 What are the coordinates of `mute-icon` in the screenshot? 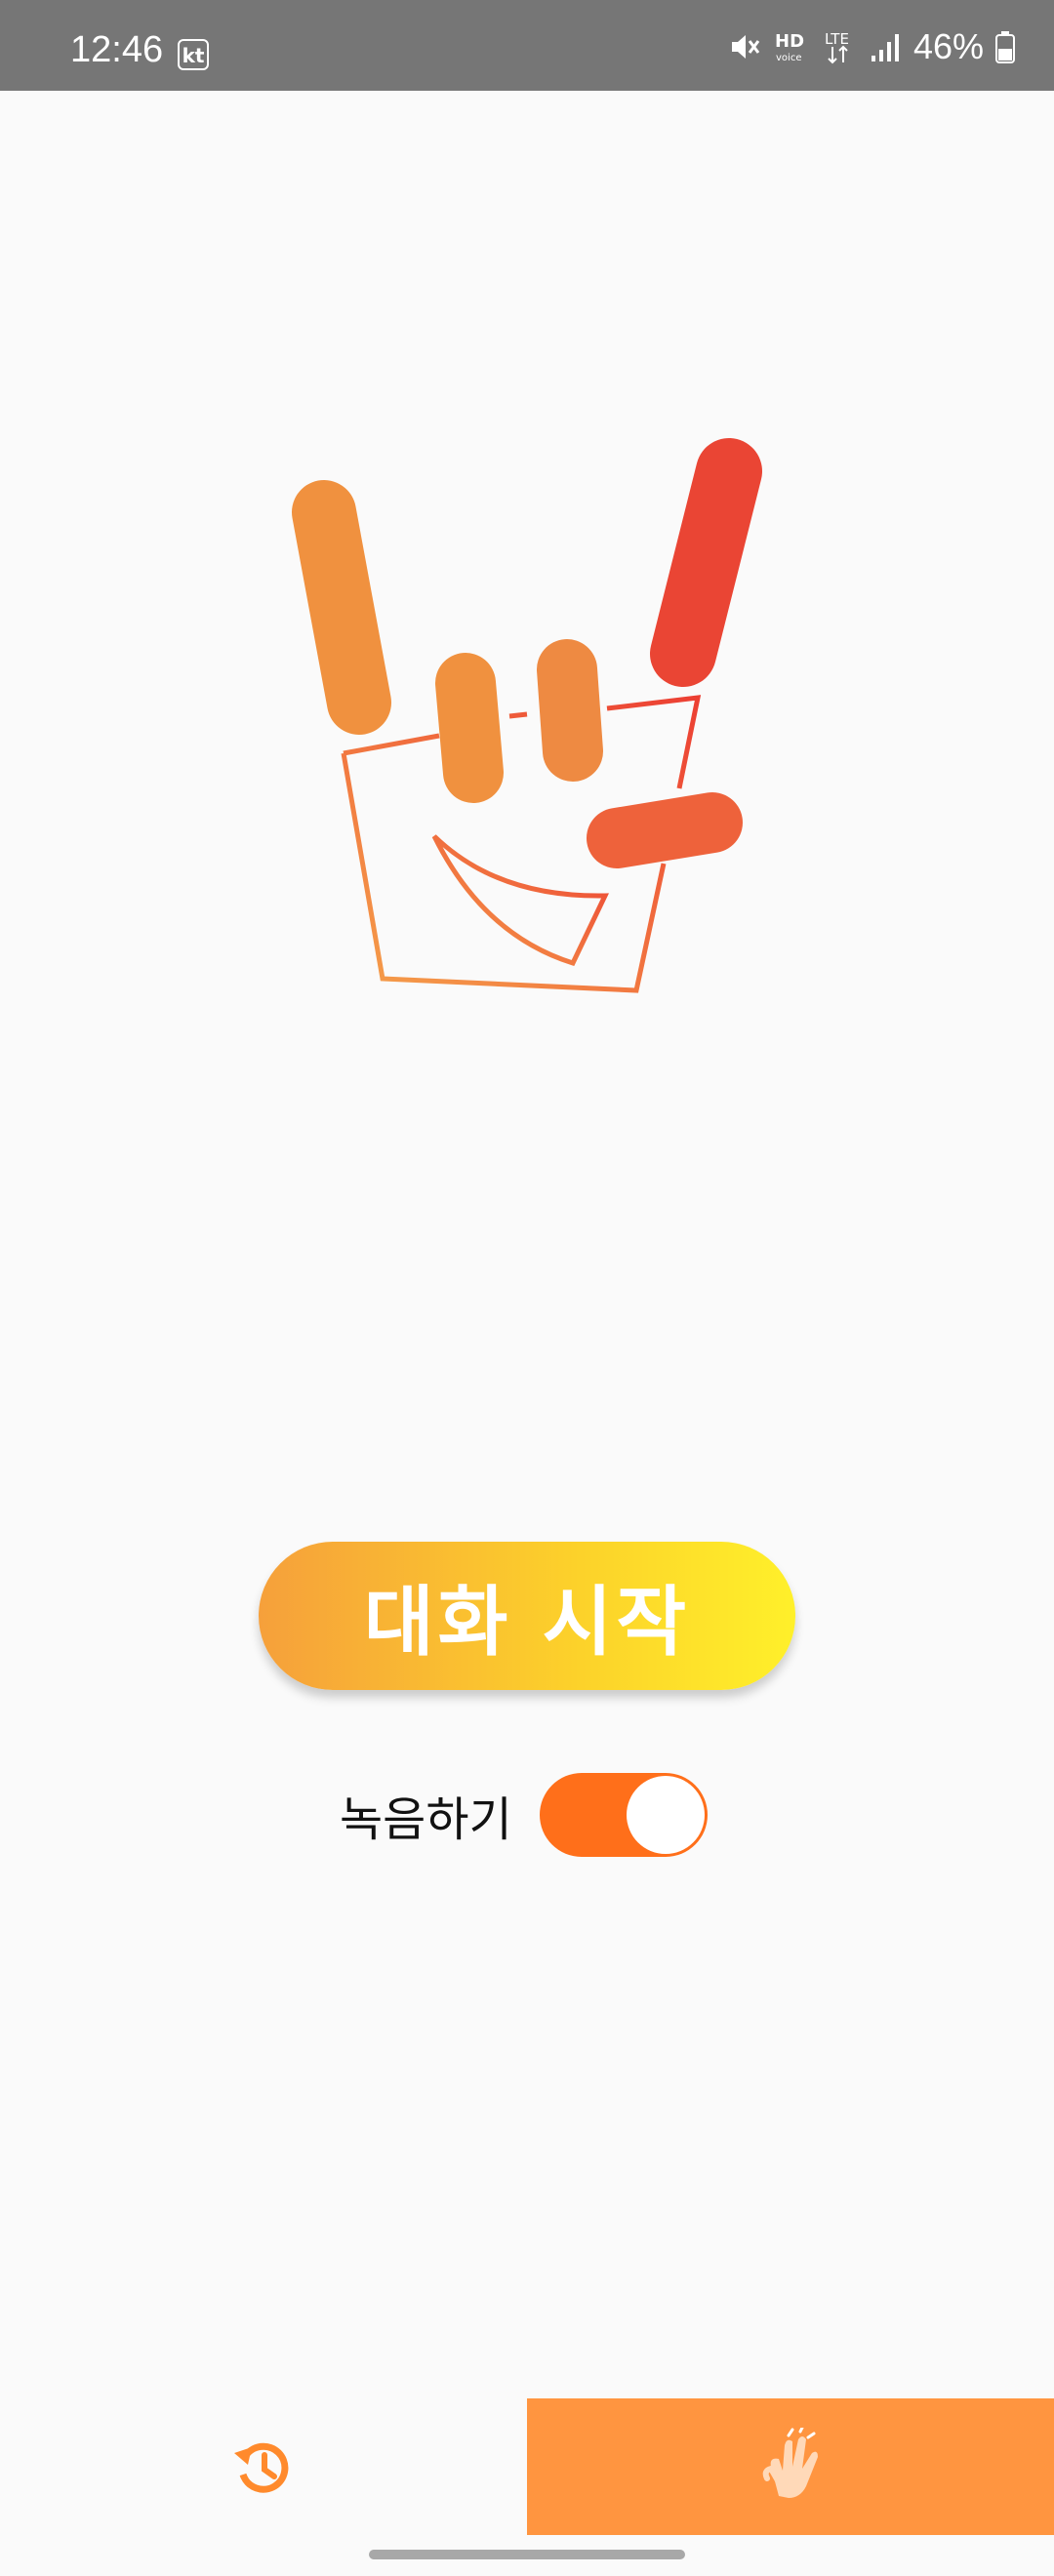 It's located at (745, 47).